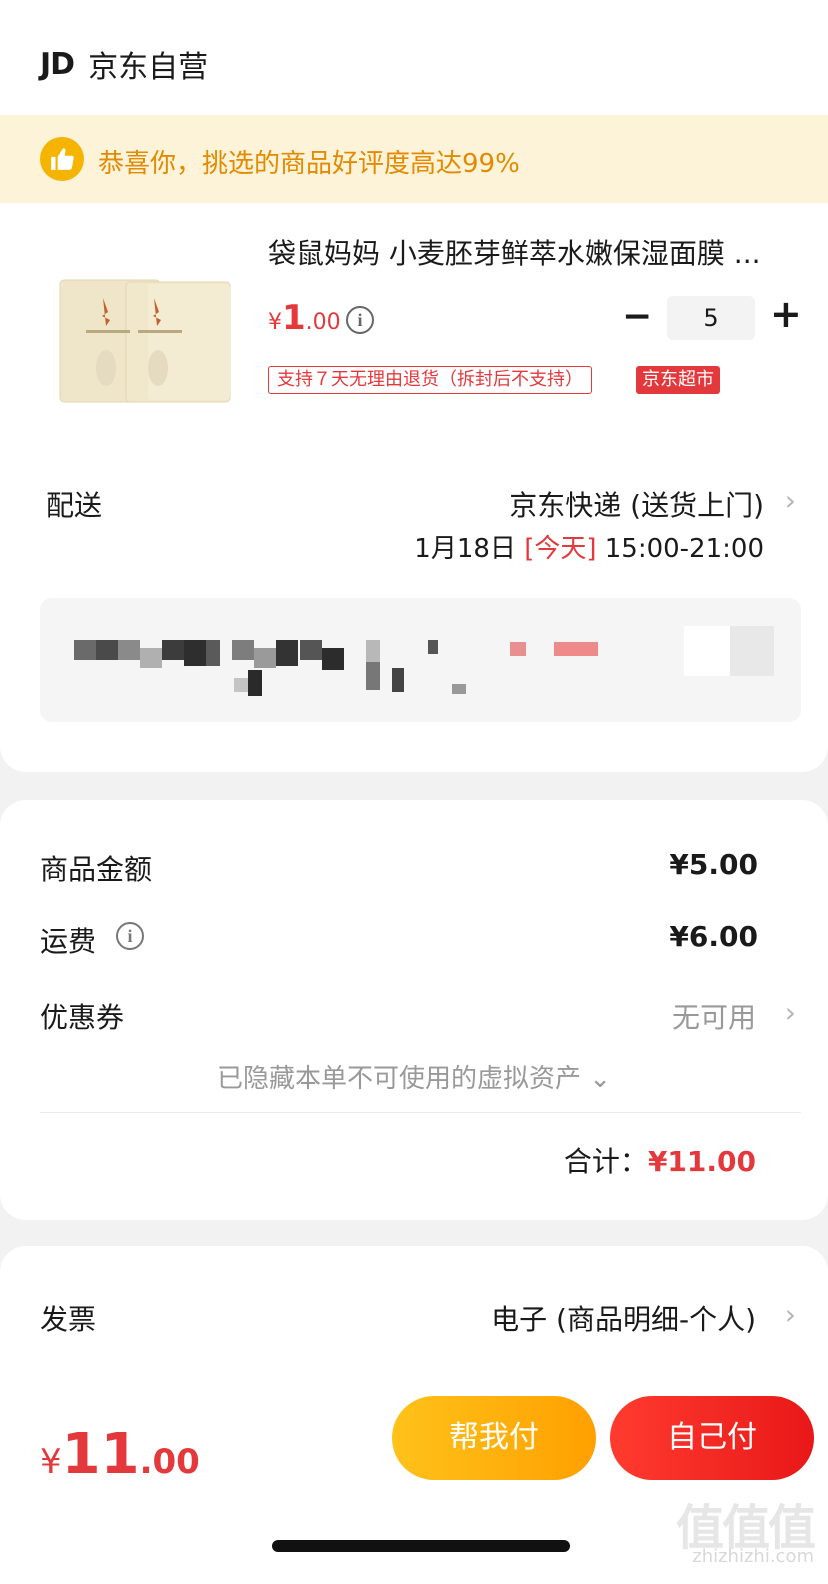 Image resolution: width=828 pixels, height=1584 pixels. What do you see at coordinates (420, 1112) in the screenshot?
I see `divider` at bounding box center [420, 1112].